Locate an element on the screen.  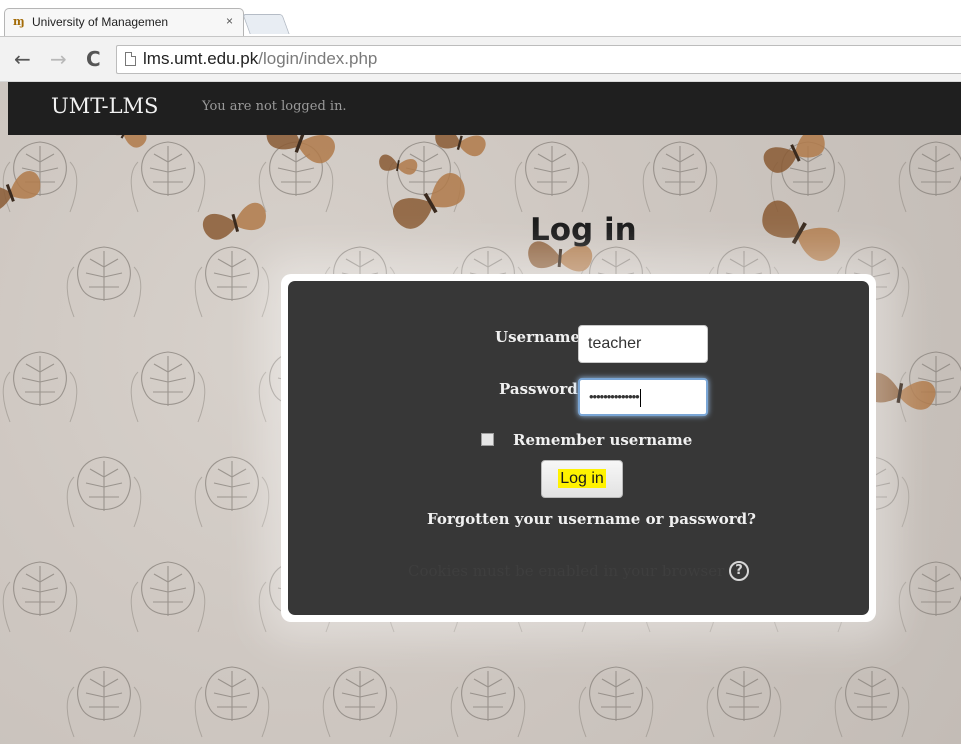
browser-tab-strip: ɱ University of Managemen × is located at coordinates (480, 18).